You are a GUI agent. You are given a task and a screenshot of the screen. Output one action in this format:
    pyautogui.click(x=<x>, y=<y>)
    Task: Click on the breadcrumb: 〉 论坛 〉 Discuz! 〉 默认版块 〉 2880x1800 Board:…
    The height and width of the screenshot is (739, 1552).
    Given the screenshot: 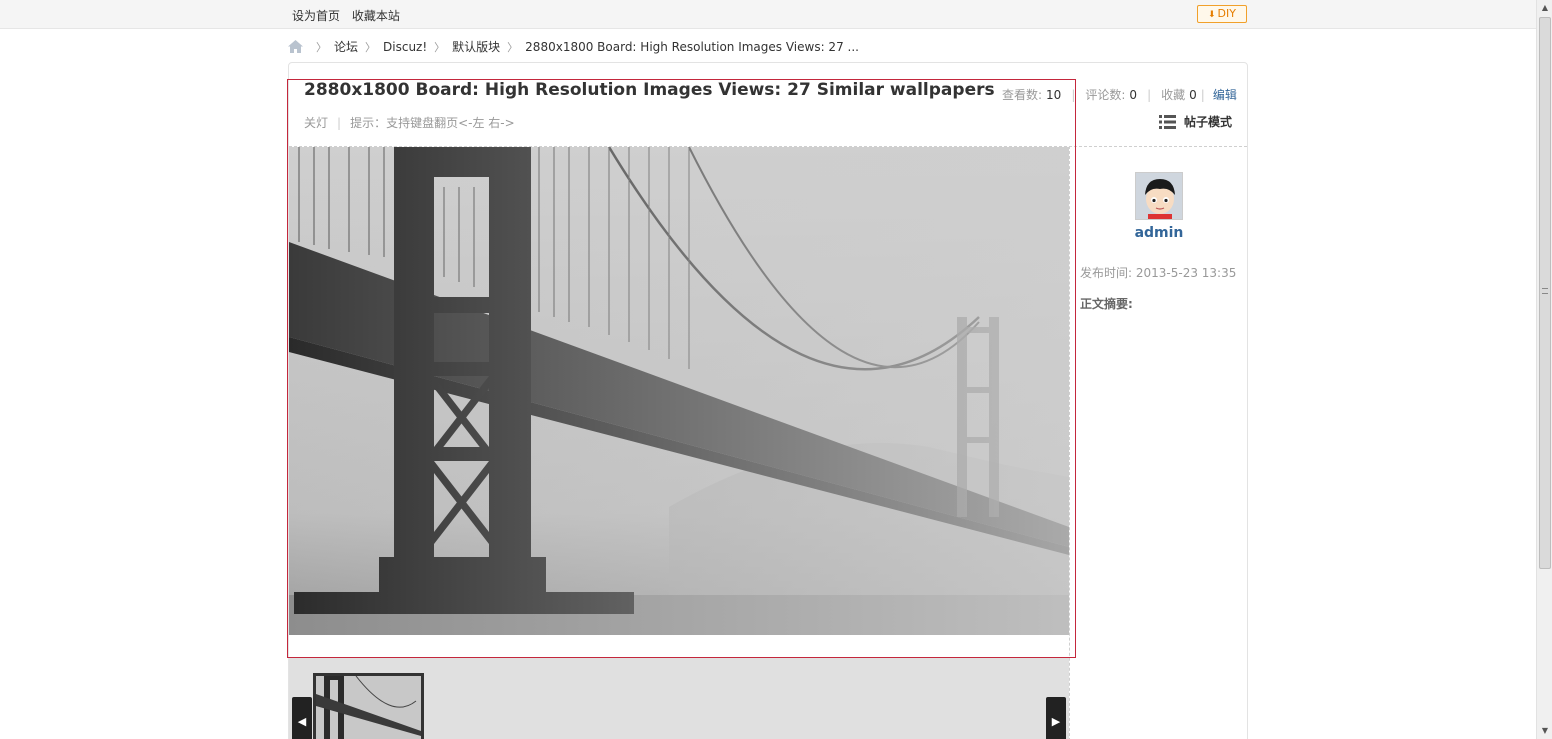 What is the action you would take?
    pyautogui.click(x=573, y=46)
    